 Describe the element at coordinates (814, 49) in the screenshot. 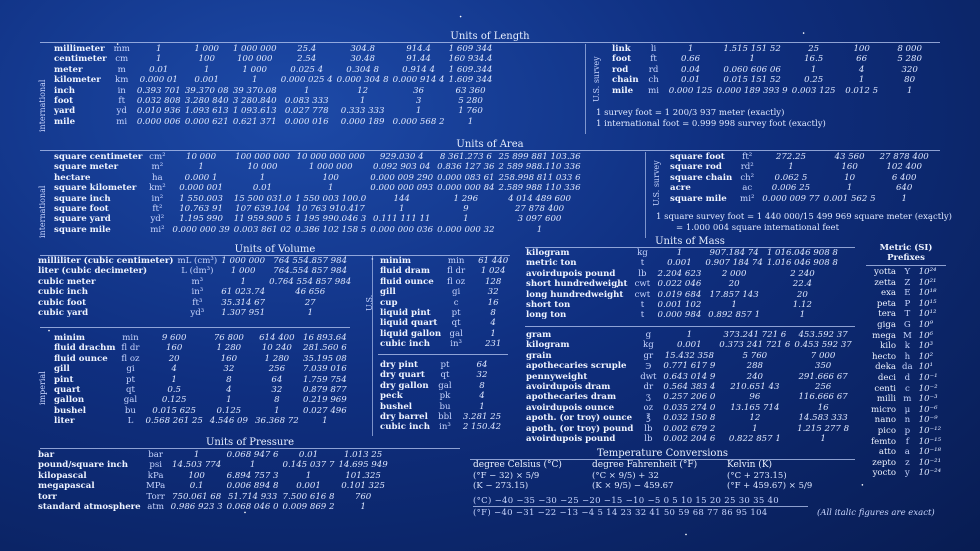

I see `conversion-value: 25` at that location.